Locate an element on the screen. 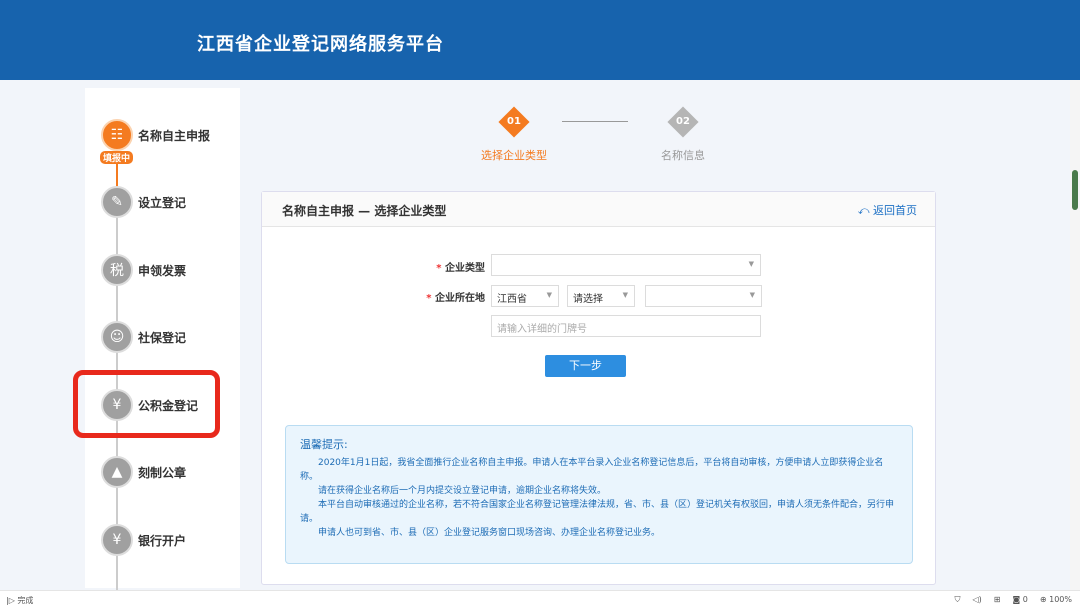 The height and width of the screenshot is (608, 1080). sidebar-item: ✎ 设立登记 is located at coordinates (143, 202).